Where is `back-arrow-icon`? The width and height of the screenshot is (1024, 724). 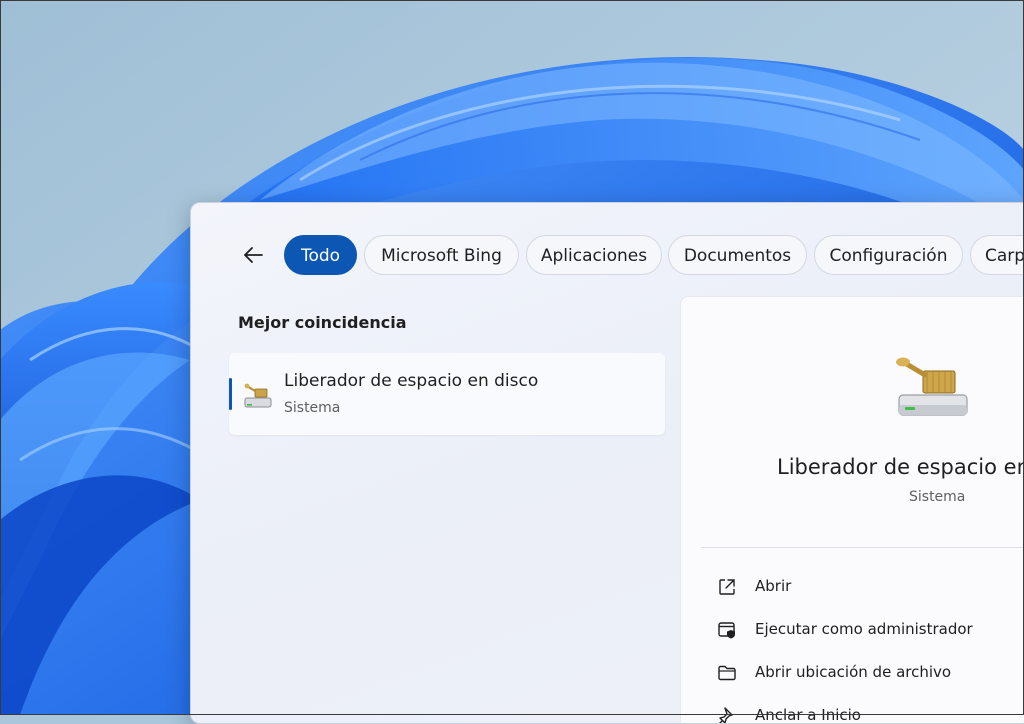
back-arrow-icon is located at coordinates (253, 255).